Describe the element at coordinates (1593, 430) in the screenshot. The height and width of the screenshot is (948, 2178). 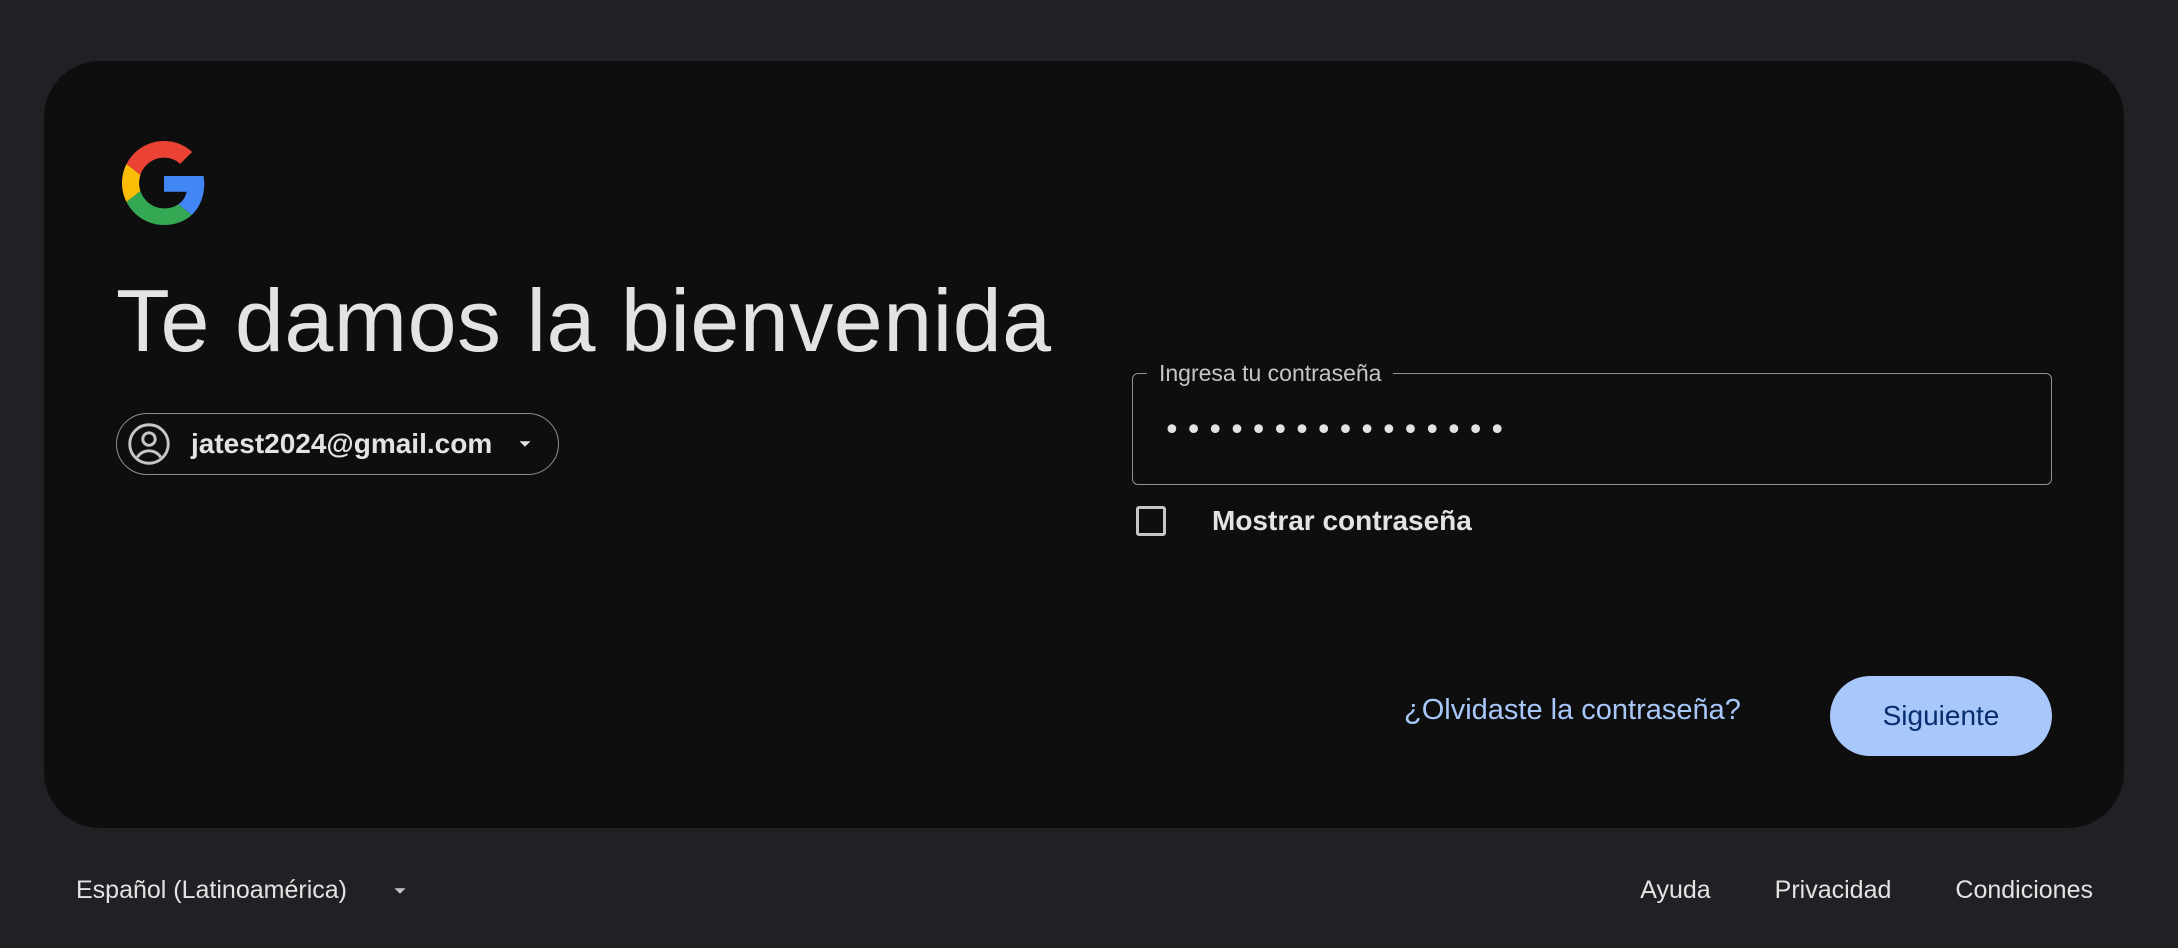
I see `password-input` at that location.